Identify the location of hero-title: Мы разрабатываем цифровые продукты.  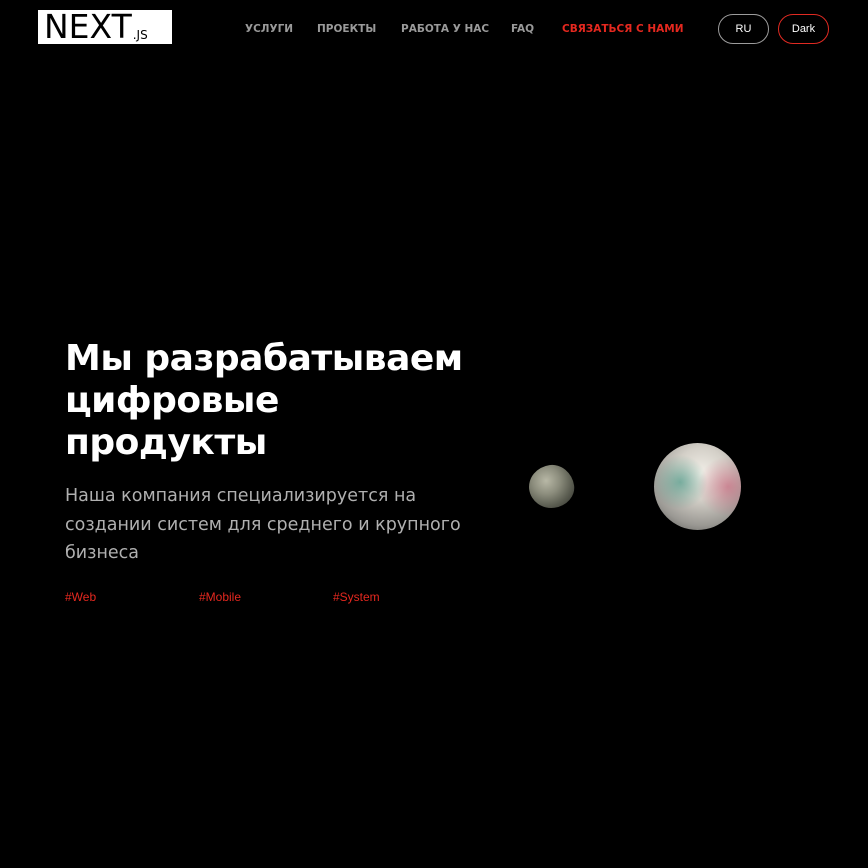
(285, 401).